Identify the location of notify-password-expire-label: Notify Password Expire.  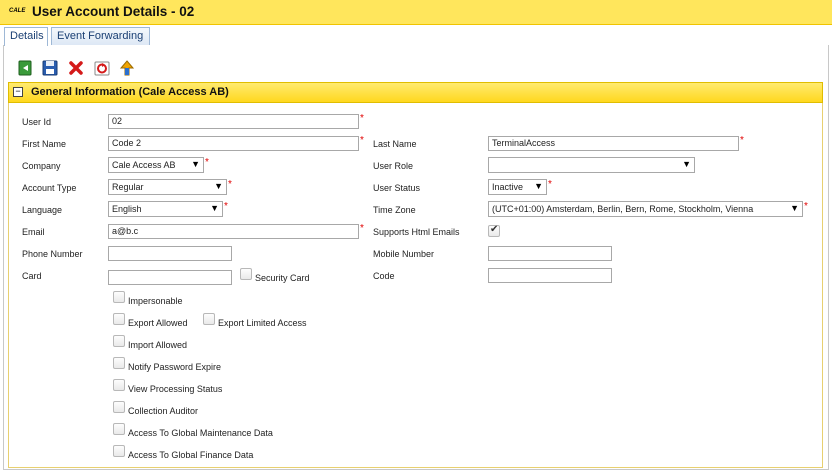
(175, 367).